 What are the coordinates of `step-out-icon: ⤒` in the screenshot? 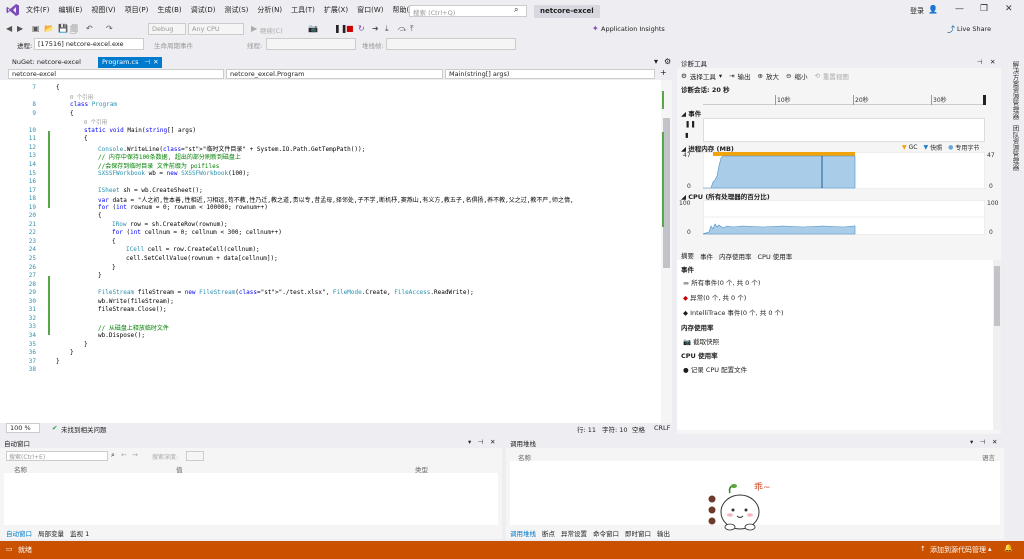 It's located at (412, 29).